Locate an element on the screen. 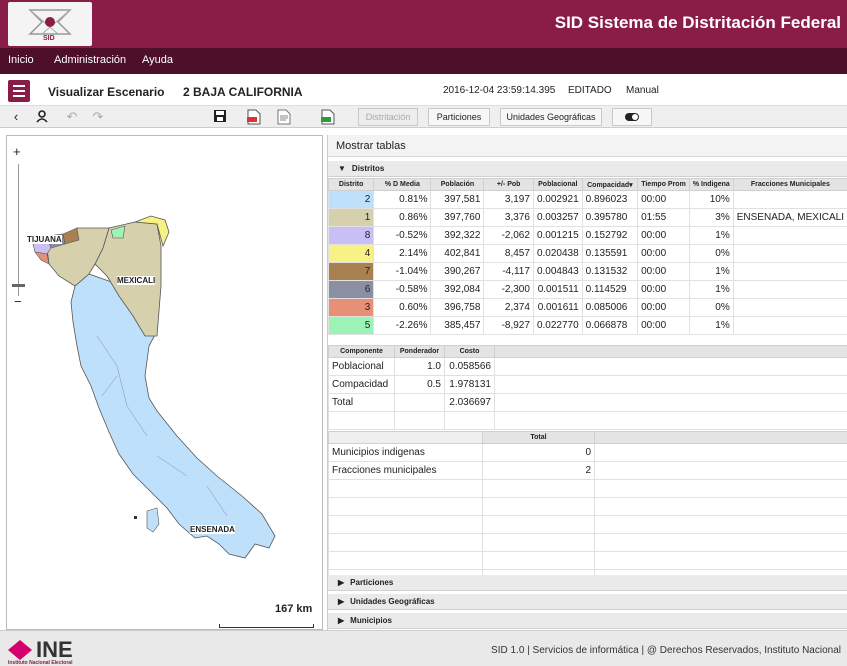 The image size is (847, 666). col-d-media: % D Media is located at coordinates (402, 184).